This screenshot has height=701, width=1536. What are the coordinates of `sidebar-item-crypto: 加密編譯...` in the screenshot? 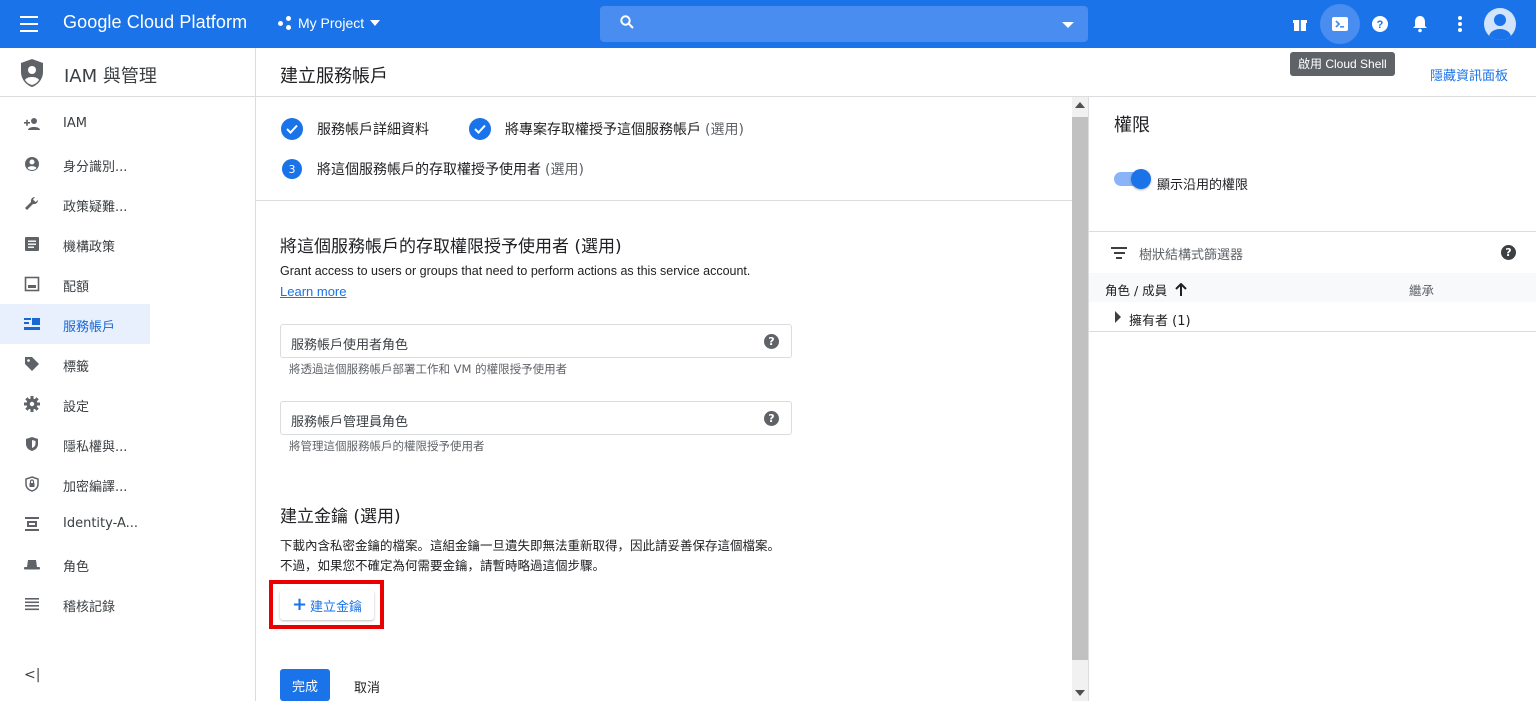 It's located at (75, 484).